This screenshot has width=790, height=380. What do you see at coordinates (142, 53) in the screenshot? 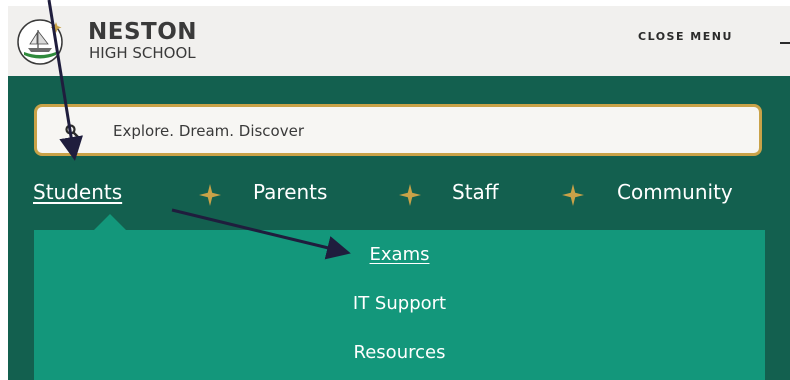
I see `school-subtitle: HIGH SCHOOL` at bounding box center [142, 53].